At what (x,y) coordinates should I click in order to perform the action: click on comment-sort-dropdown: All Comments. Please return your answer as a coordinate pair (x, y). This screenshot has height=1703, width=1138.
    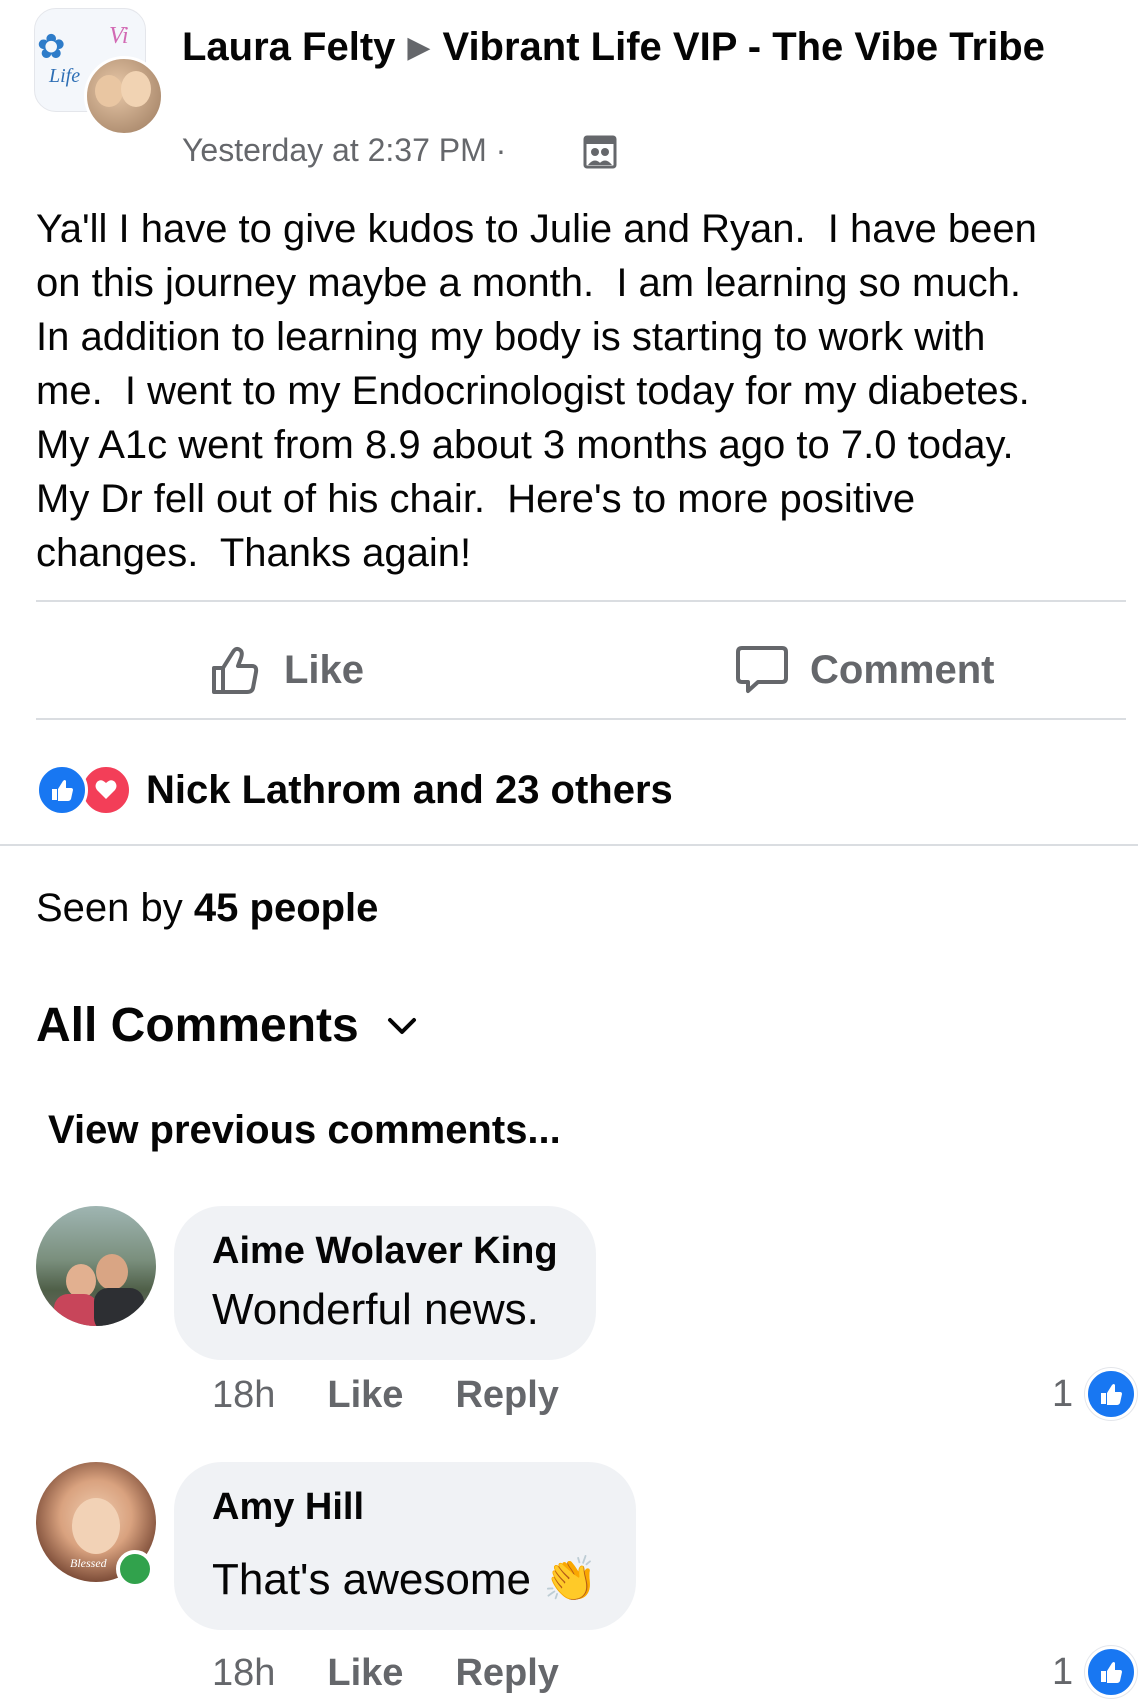
    Looking at the image, I should click on (226, 1025).